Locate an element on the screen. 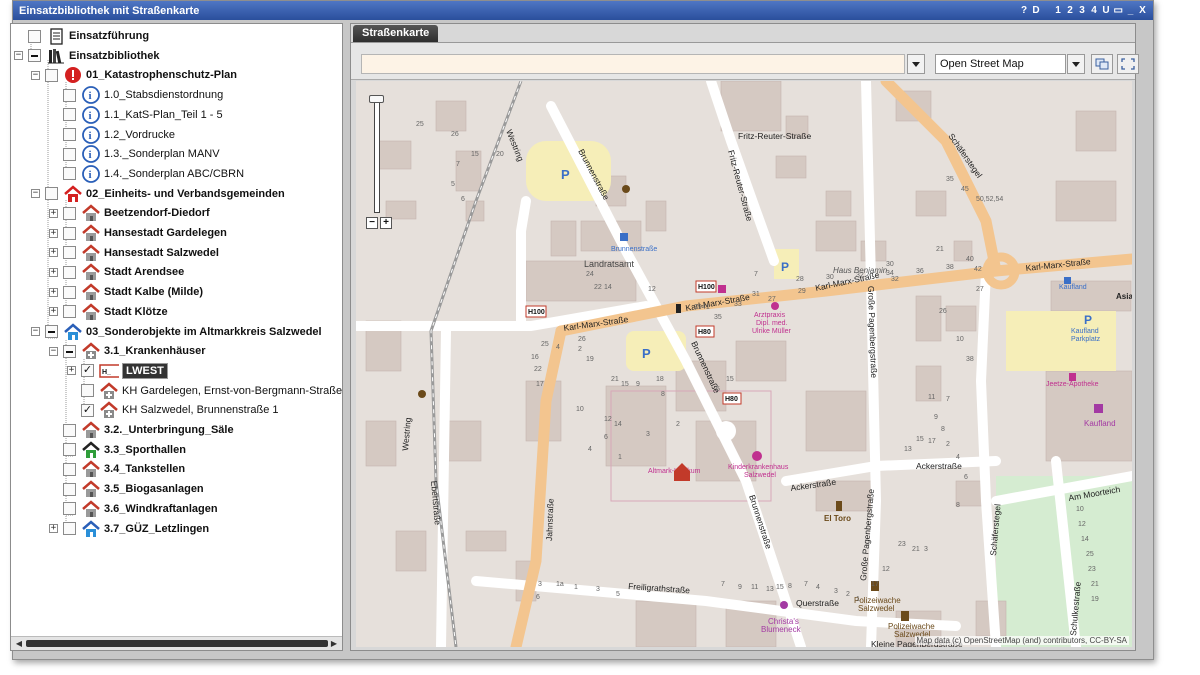 The image size is (1200, 675). copy-map-button is located at coordinates (1102, 64).